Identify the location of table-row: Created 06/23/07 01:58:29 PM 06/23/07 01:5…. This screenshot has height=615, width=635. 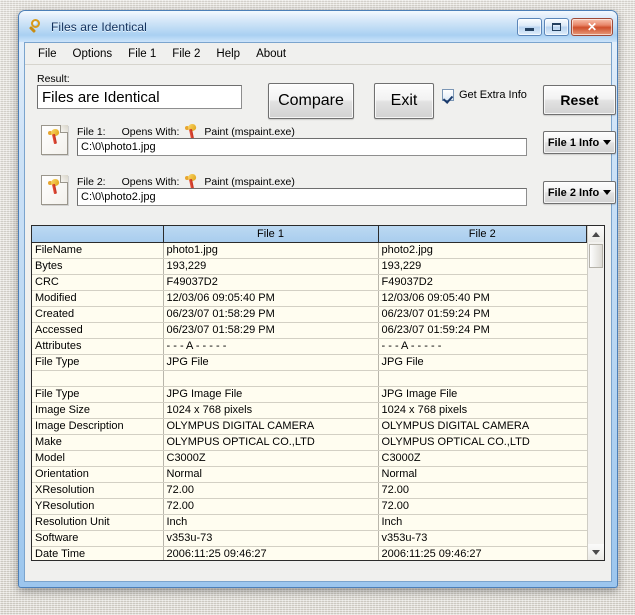
(309, 314).